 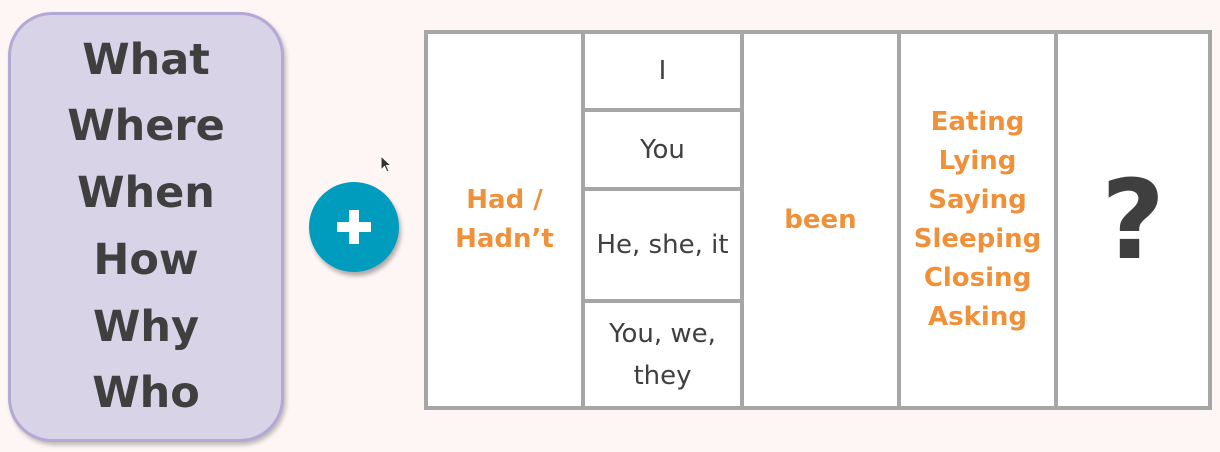 What do you see at coordinates (146, 59) in the screenshot?
I see `question-word: What` at bounding box center [146, 59].